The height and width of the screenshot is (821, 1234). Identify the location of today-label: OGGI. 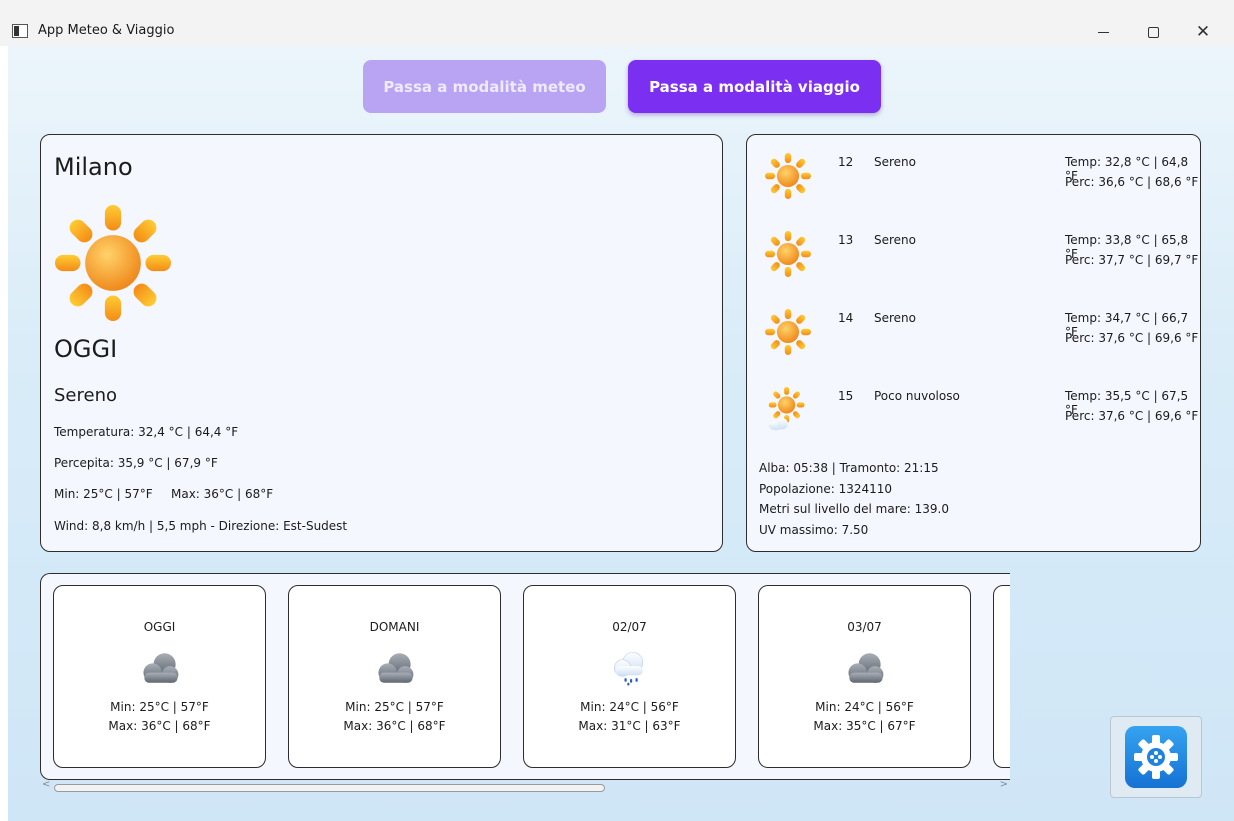
(86, 349).